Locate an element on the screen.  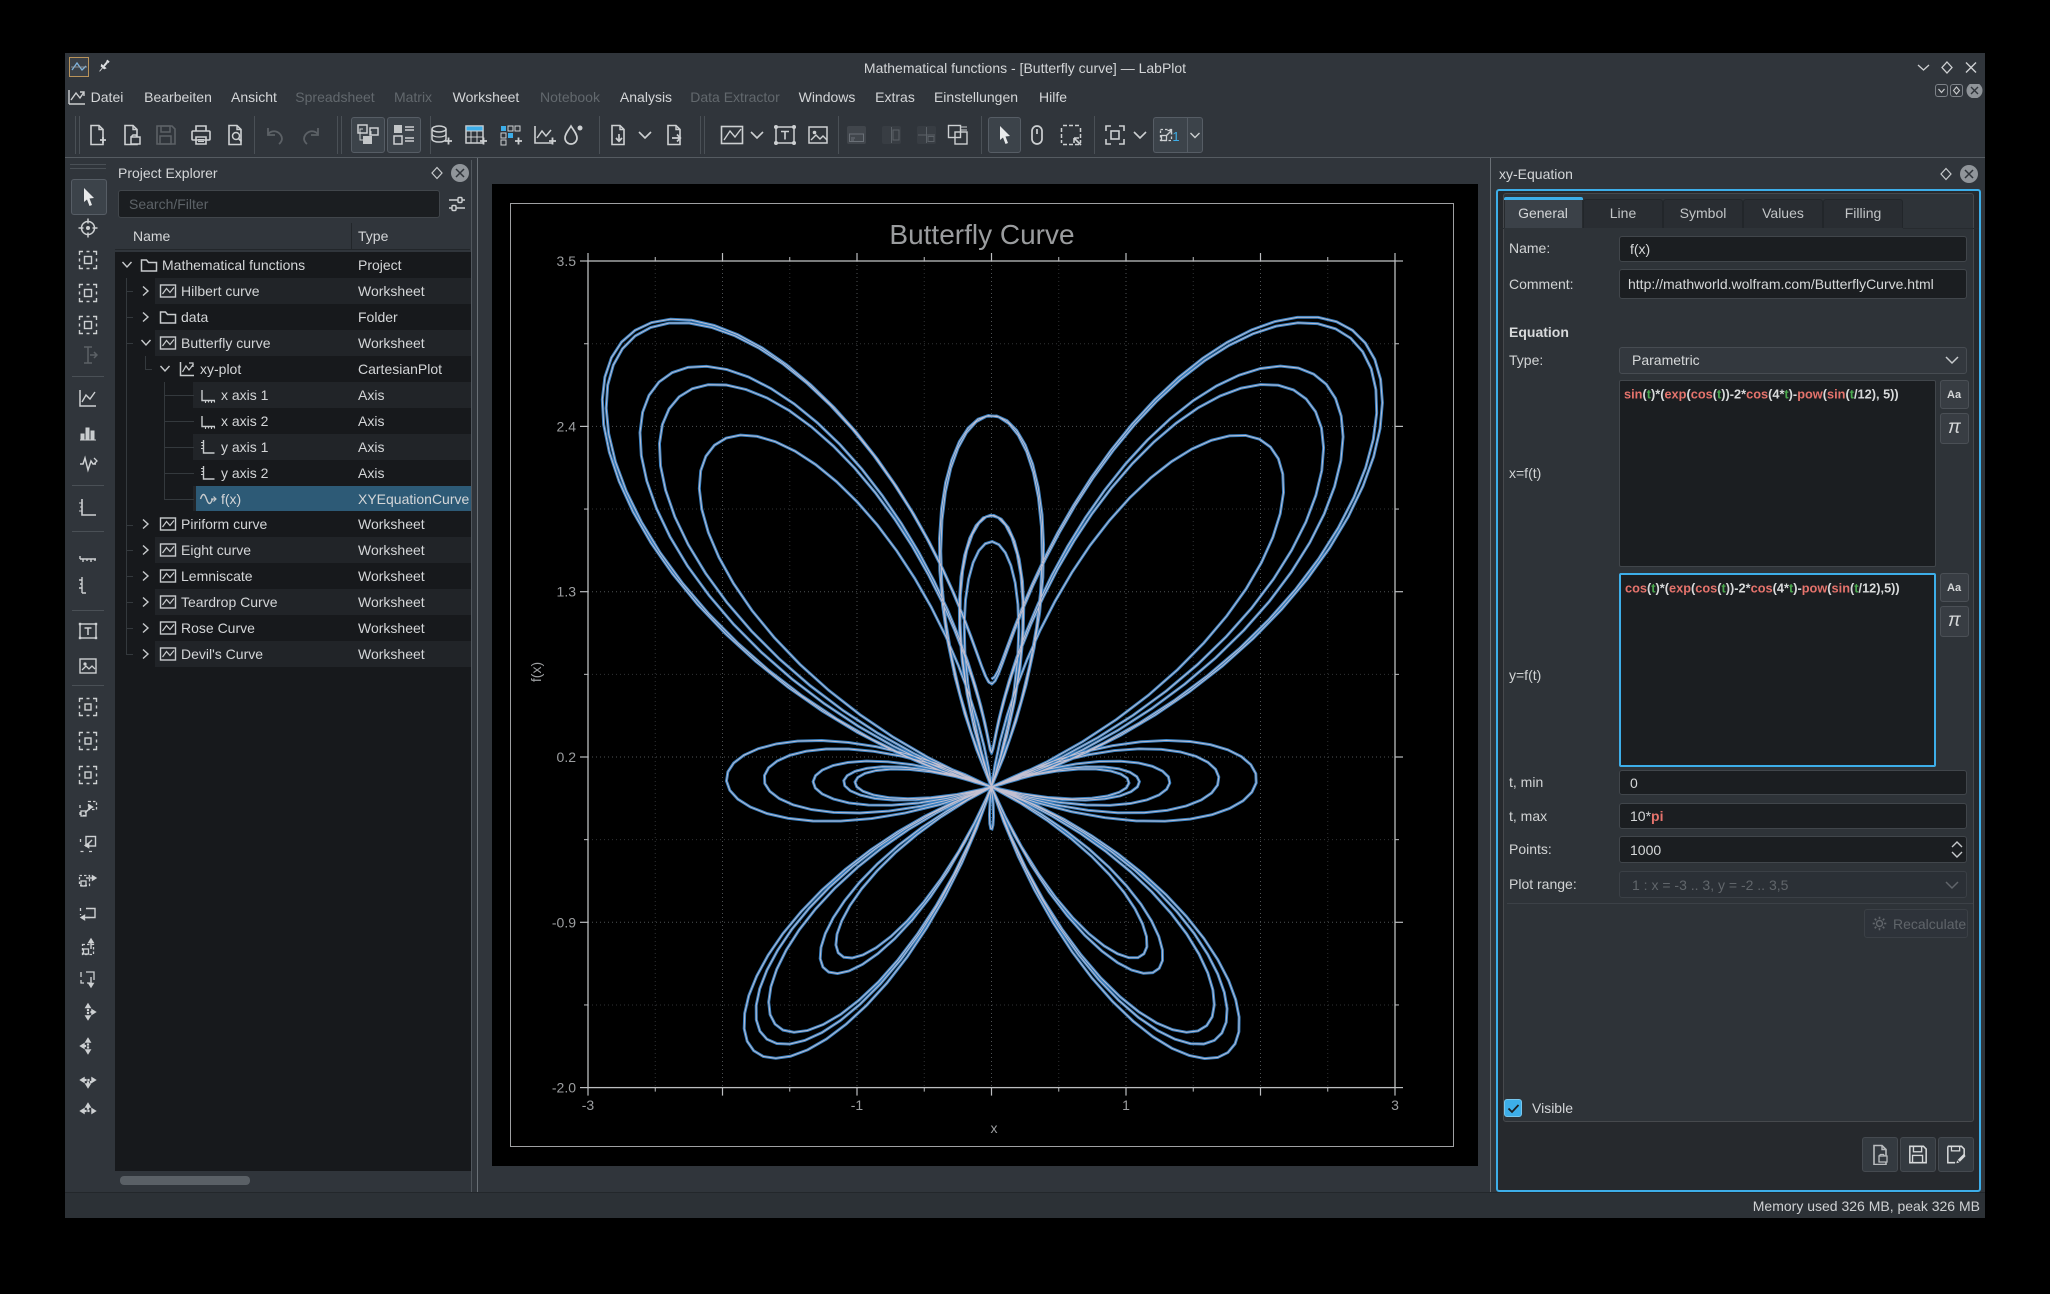
svg-text: x is located at coordinates (994, 1128).